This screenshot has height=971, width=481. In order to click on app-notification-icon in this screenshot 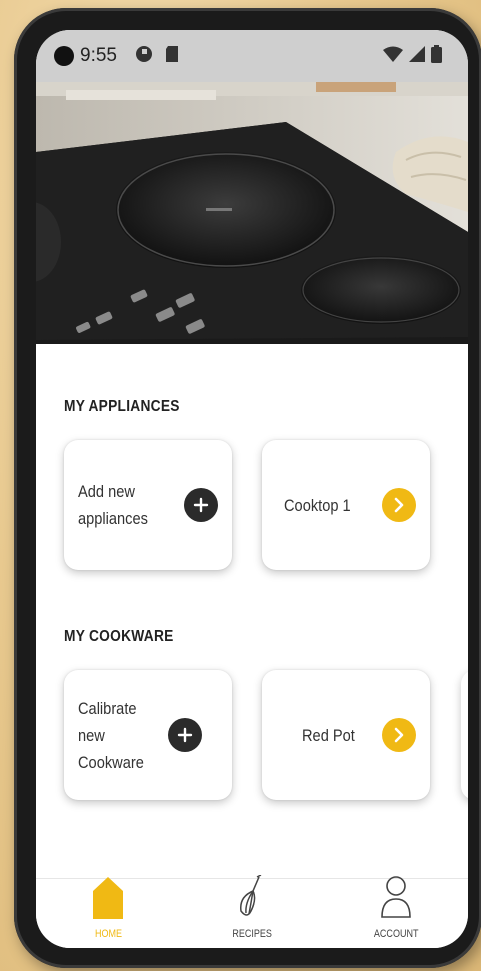, I will do `click(144, 56)`.